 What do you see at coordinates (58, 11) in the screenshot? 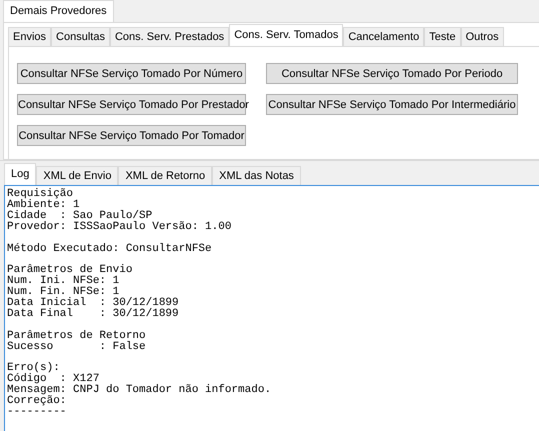
I see `tab: Demais Provedores` at bounding box center [58, 11].